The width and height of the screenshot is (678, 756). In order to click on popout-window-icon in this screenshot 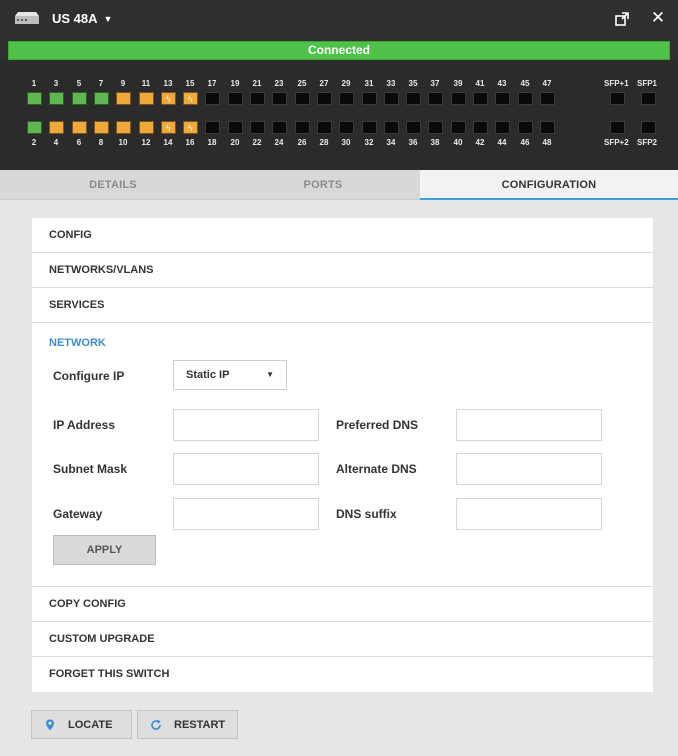, I will do `click(622, 19)`.